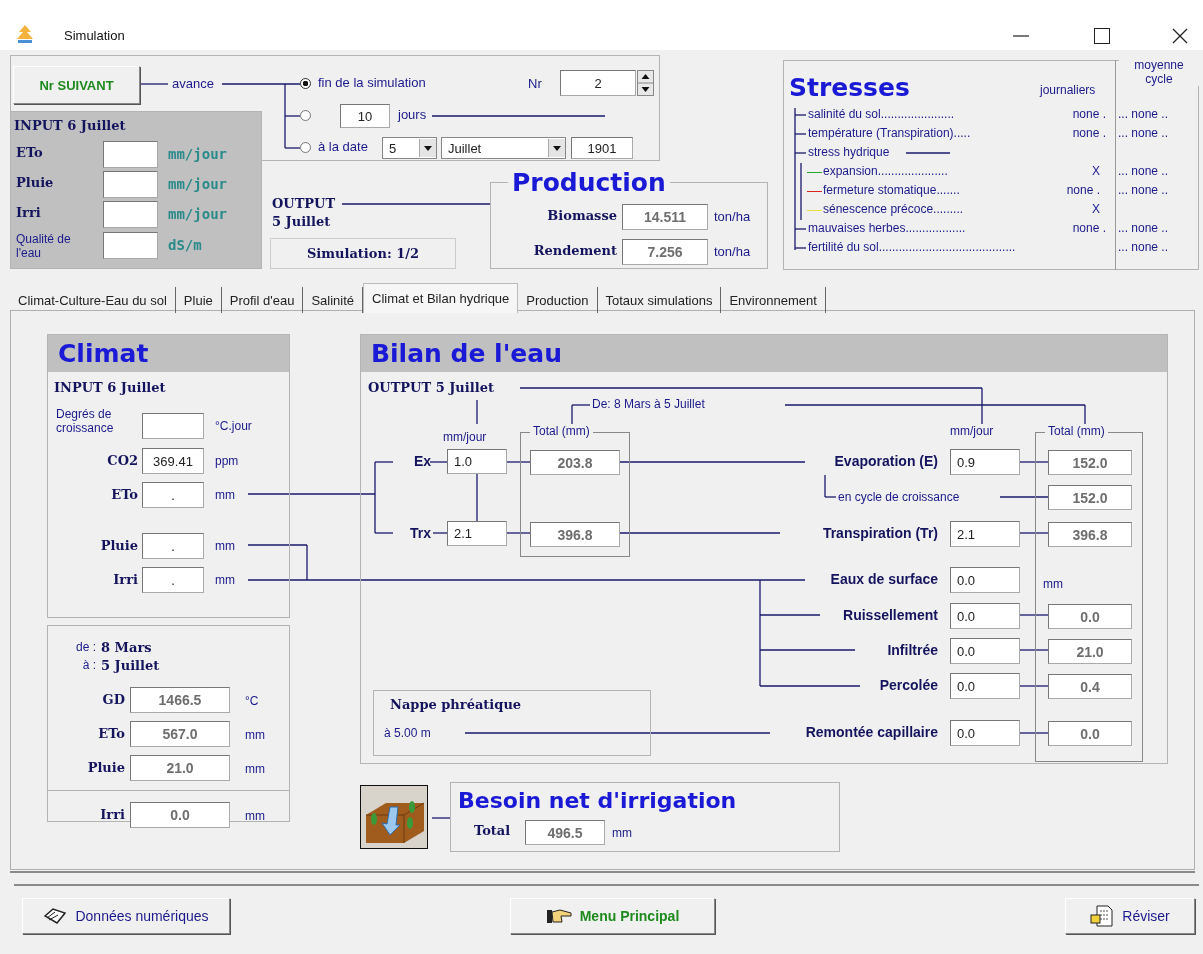 The width and height of the screenshot is (1203, 954). I want to click on label-text: de :, so click(86, 647).